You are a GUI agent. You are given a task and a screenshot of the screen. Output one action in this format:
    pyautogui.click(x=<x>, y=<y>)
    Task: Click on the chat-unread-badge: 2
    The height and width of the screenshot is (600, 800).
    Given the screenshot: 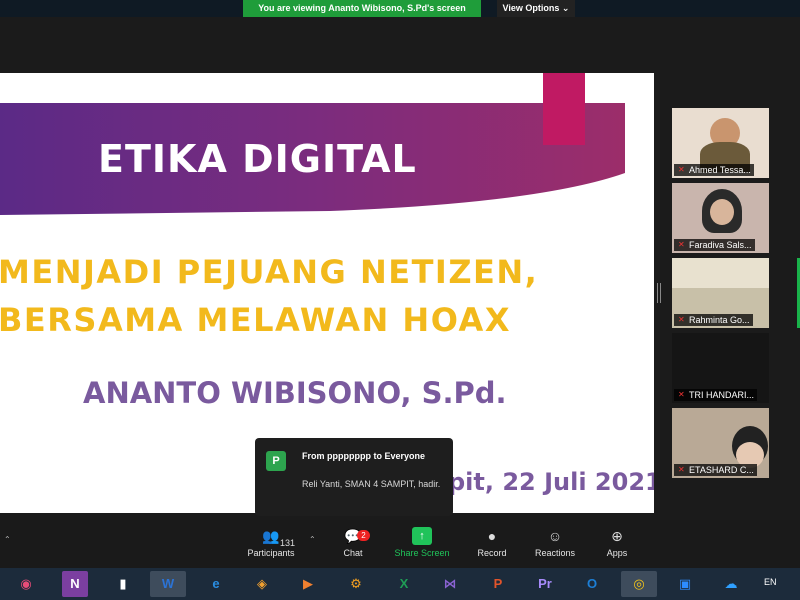 What is the action you would take?
    pyautogui.click(x=363, y=535)
    